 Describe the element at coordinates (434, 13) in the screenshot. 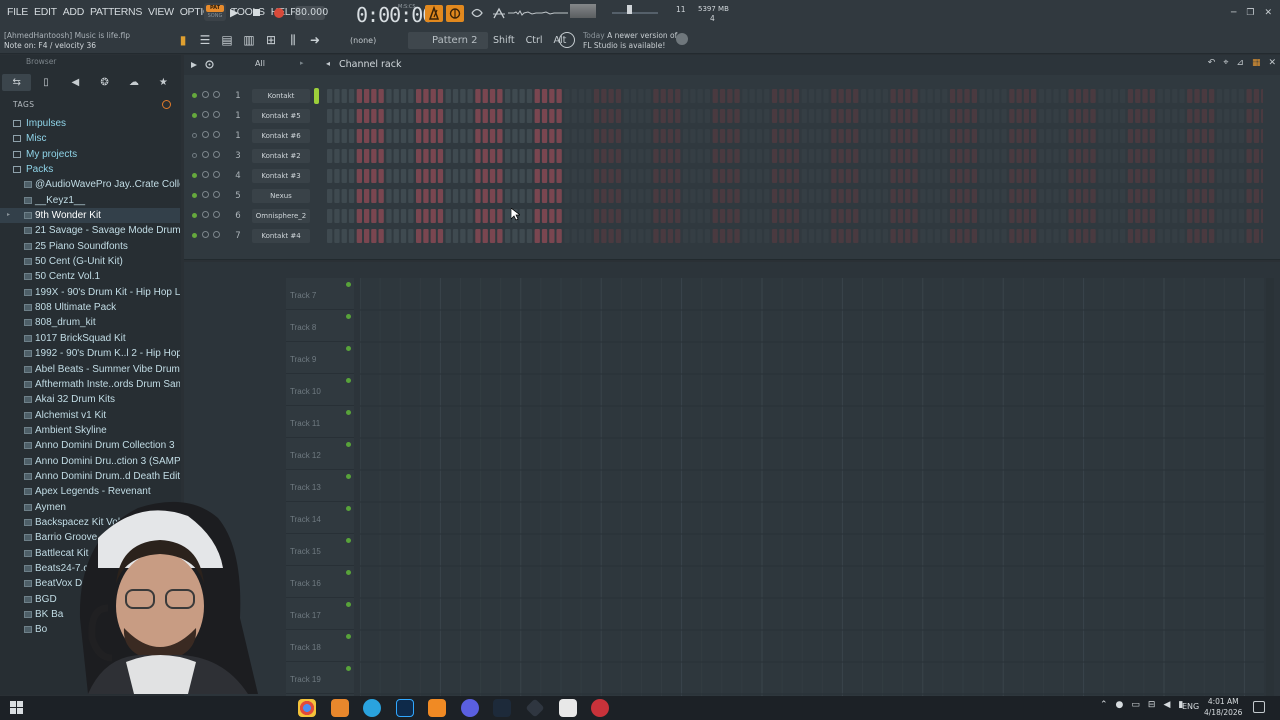

I see `metronome-toggle` at that location.